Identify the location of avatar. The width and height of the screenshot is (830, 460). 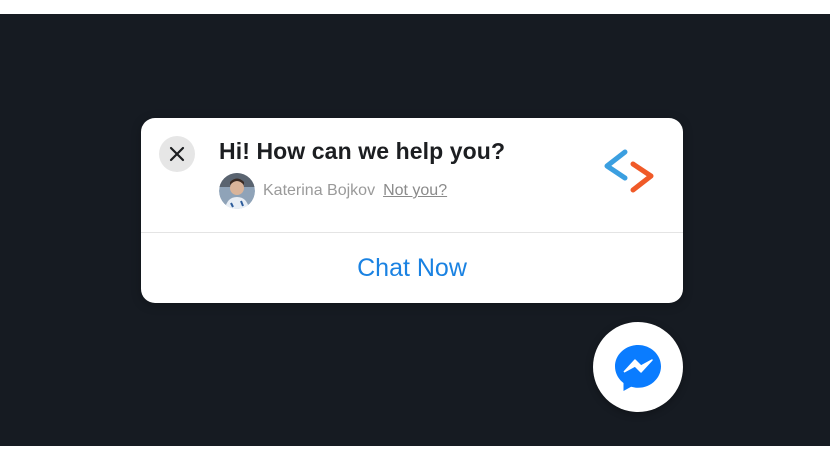
(237, 191).